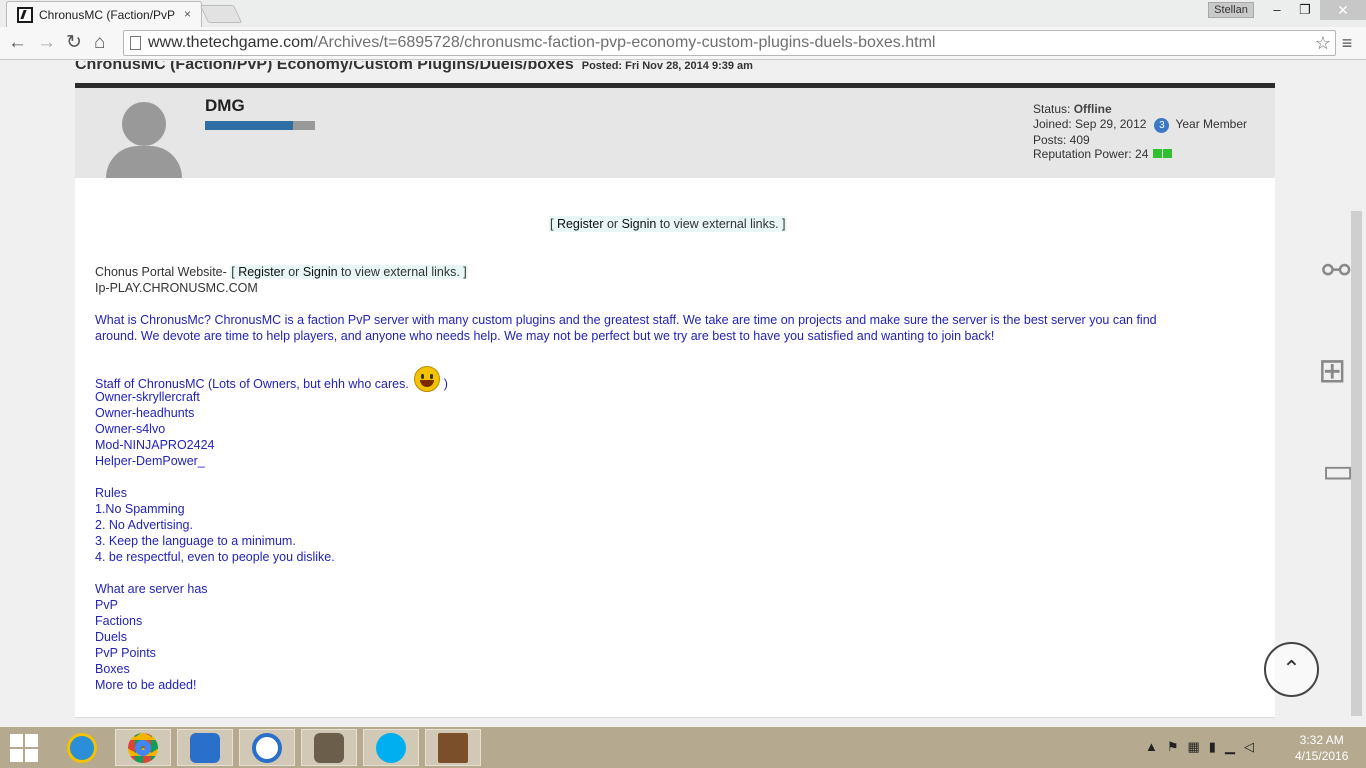 Image resolution: width=1366 pixels, height=768 pixels. I want to click on new-tab-button, so click(221, 14).